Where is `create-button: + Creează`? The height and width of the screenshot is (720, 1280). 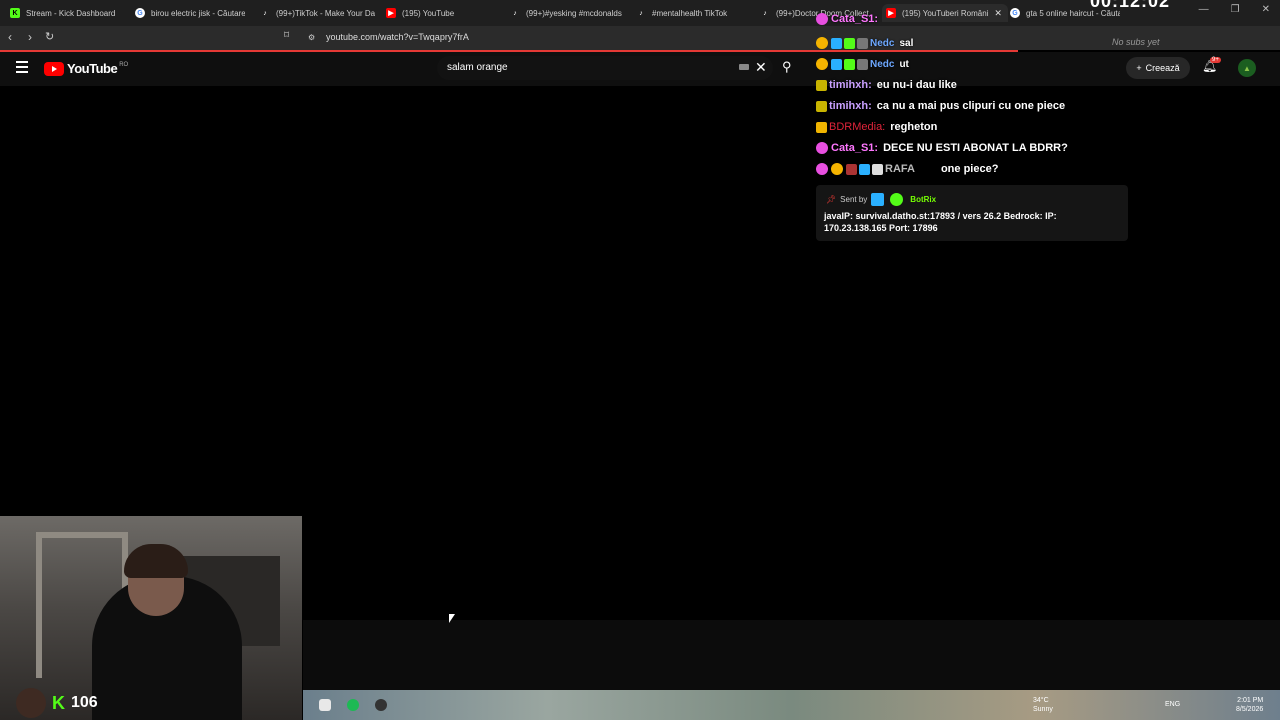 create-button: + Creează is located at coordinates (1158, 68).